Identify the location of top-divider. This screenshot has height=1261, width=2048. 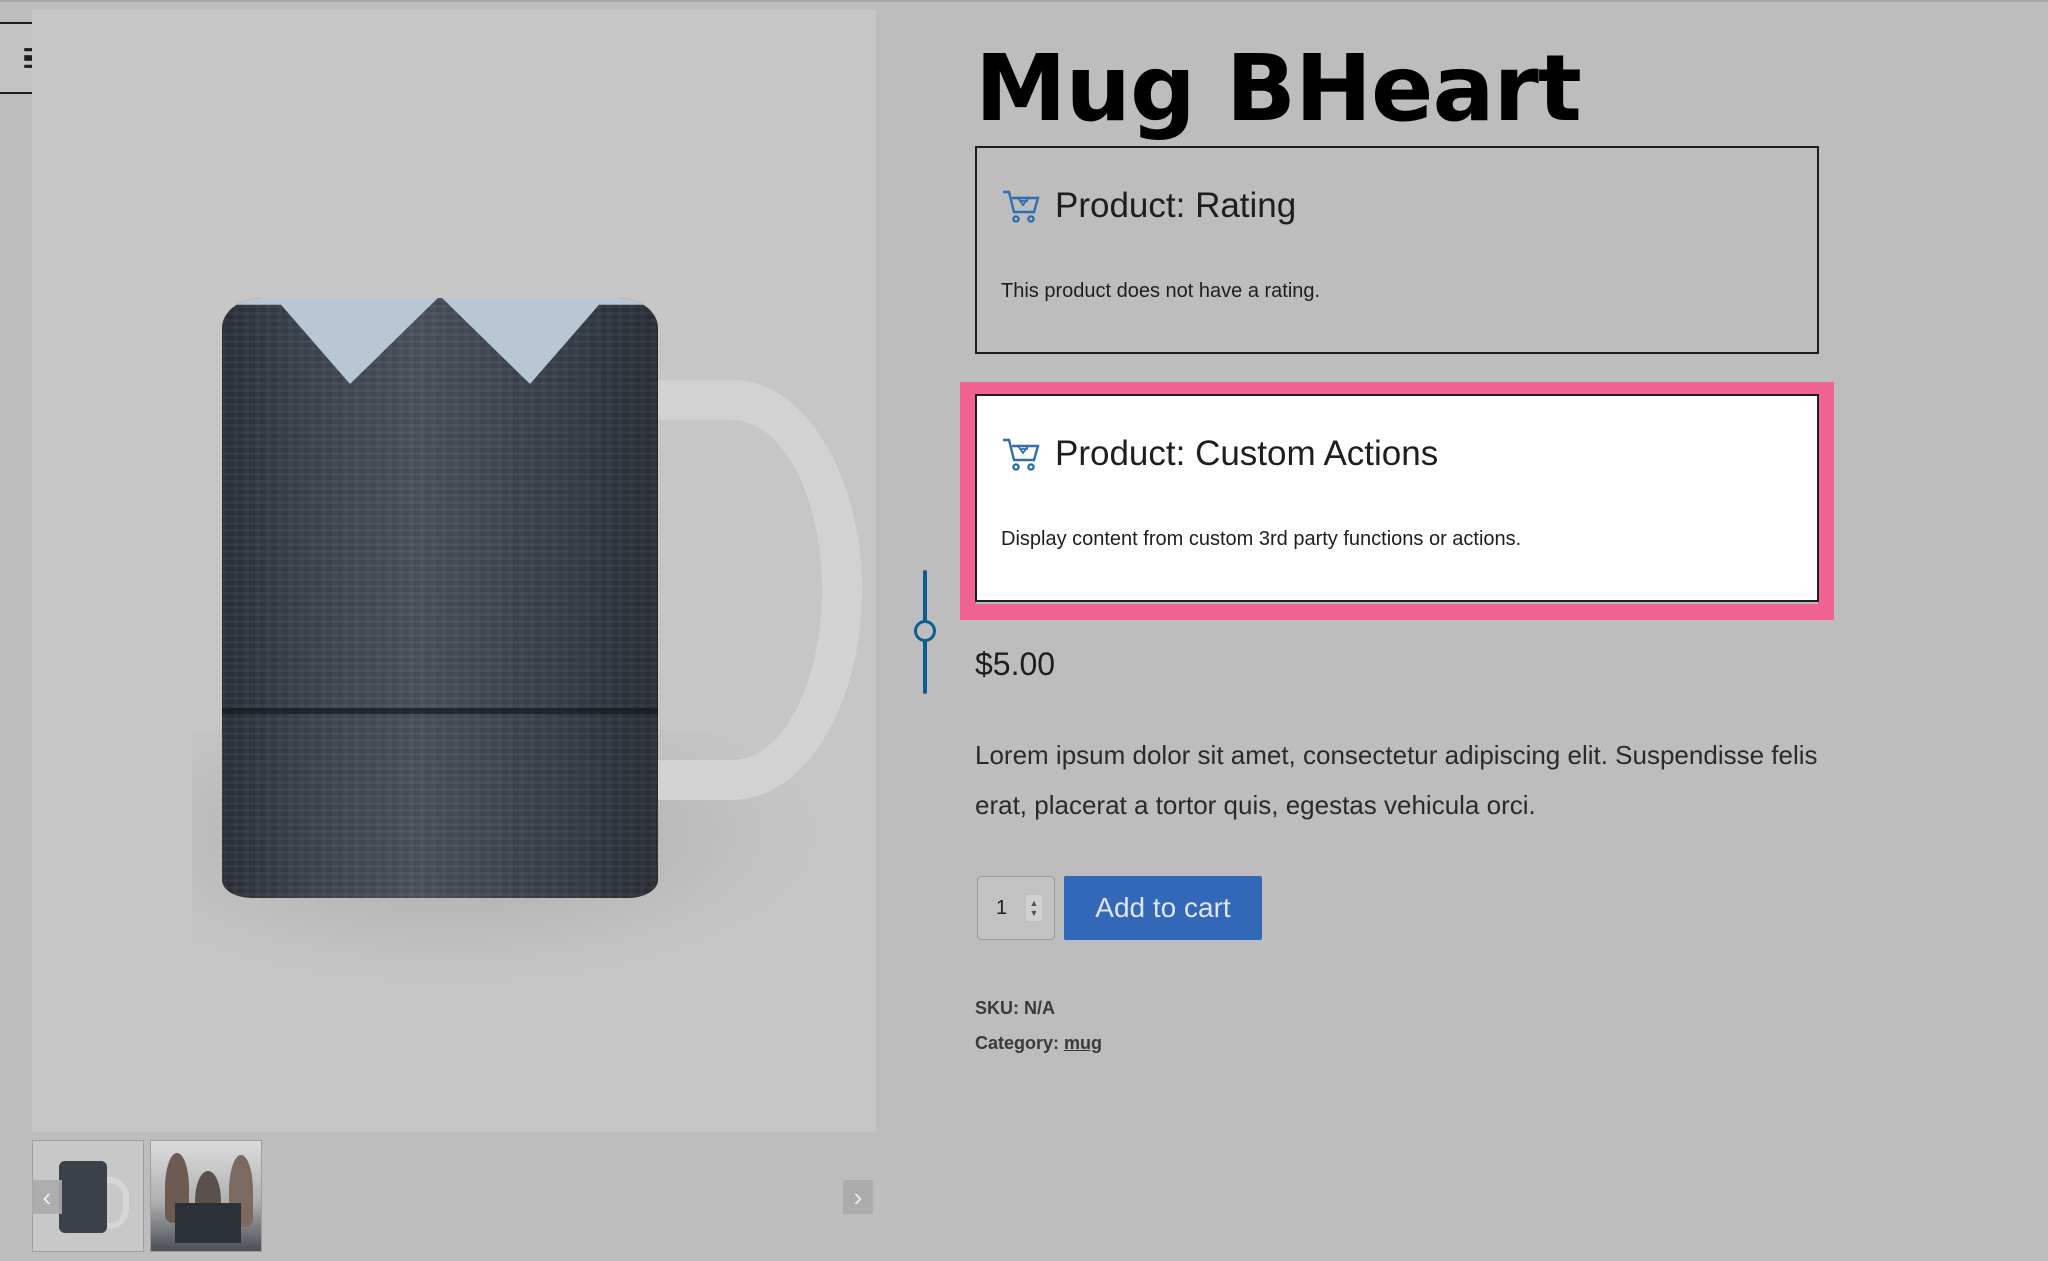
(1024, 1).